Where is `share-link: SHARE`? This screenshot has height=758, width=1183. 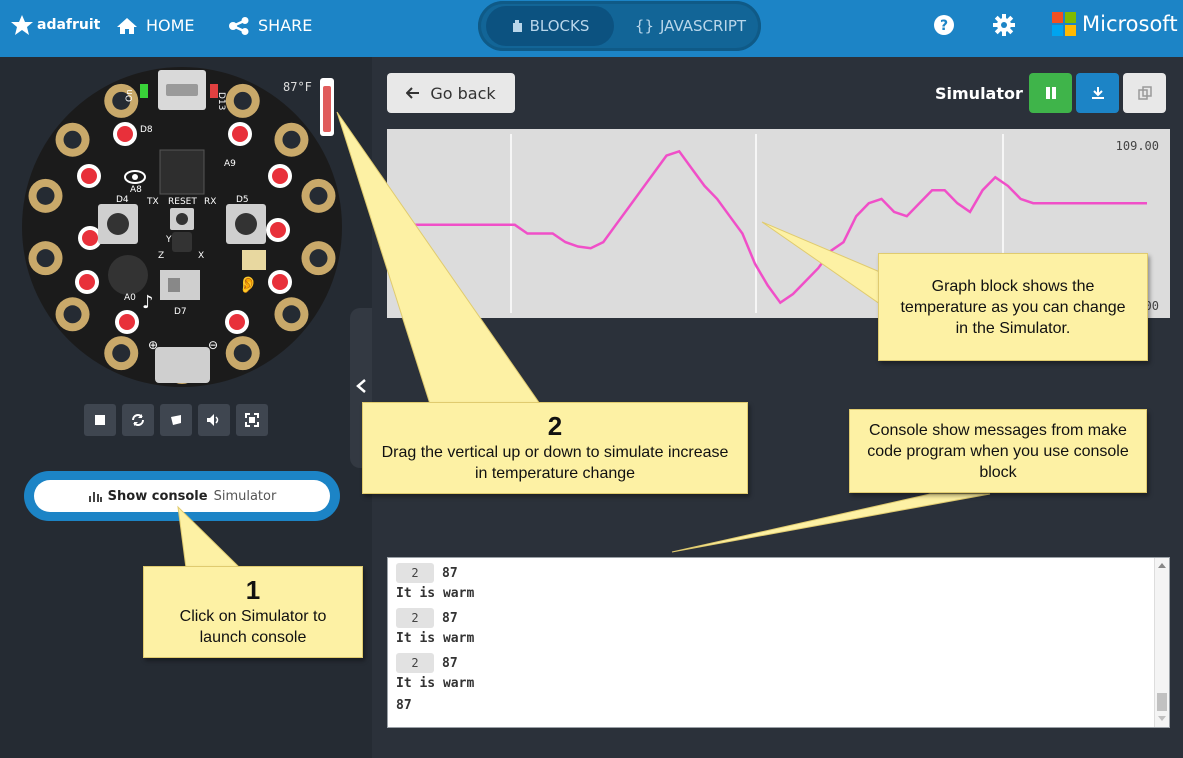
share-link: SHARE is located at coordinates (270, 25).